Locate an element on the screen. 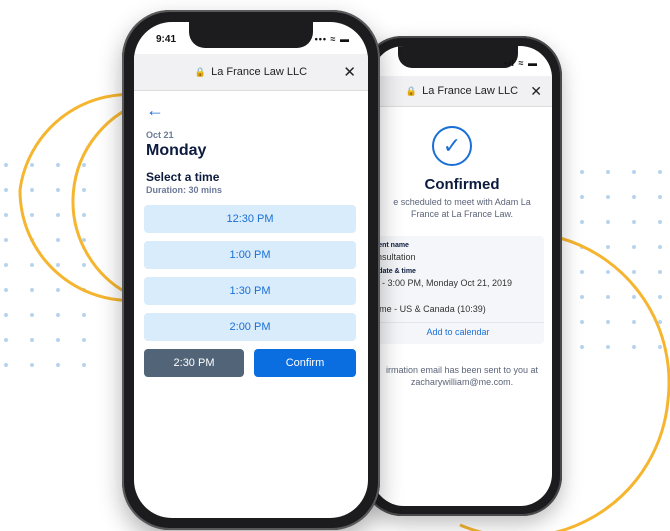 The width and height of the screenshot is (670, 531). selected-time-slot: 2:30 PM is located at coordinates (194, 363).